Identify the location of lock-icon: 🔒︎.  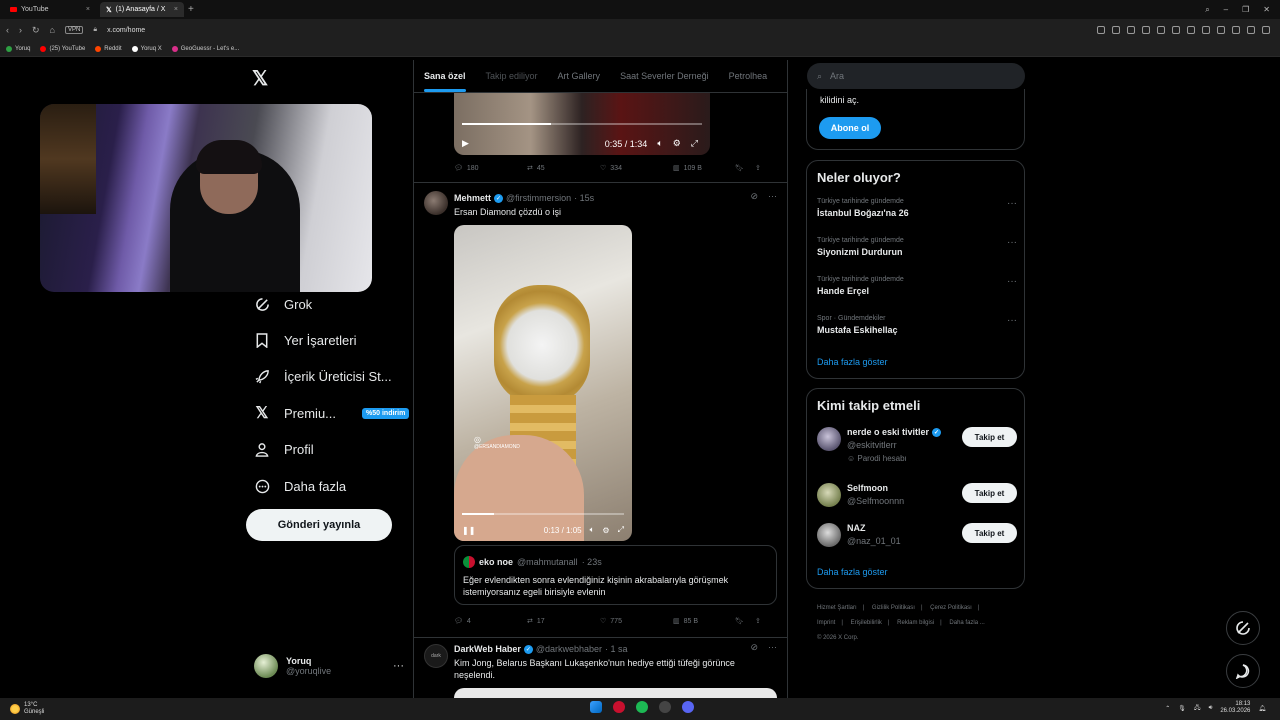
(95, 30).